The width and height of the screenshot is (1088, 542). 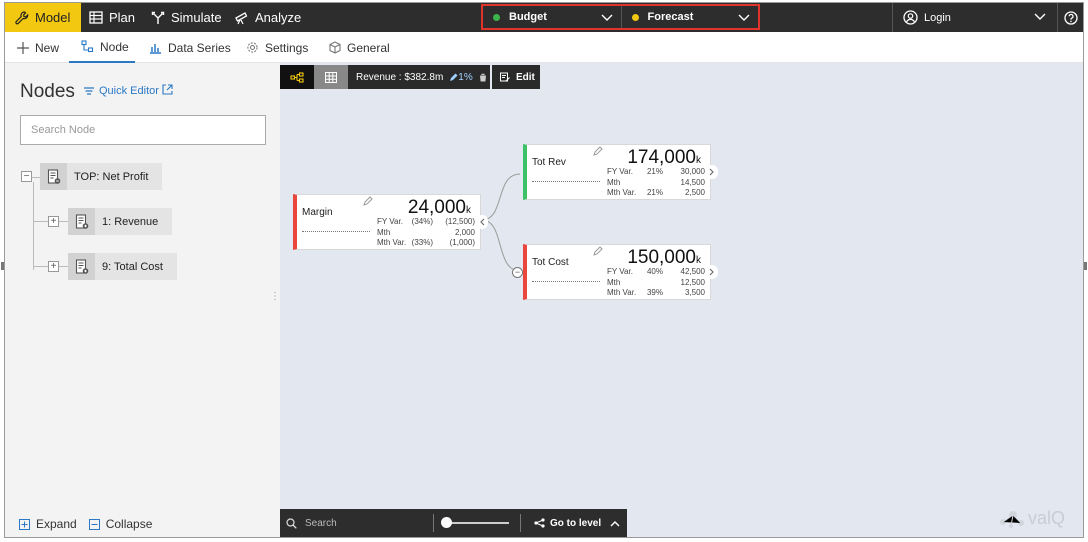 I want to click on metric-row: Mth Var. 39% 3,500, so click(x=656, y=293).